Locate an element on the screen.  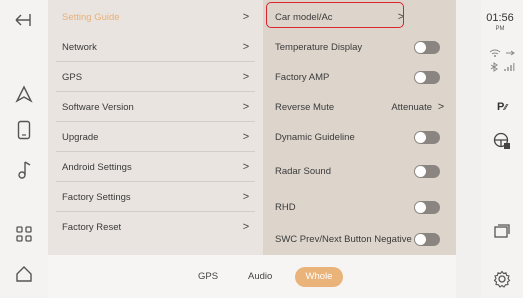
option-label: Factory AMP is located at coordinates (302, 77).